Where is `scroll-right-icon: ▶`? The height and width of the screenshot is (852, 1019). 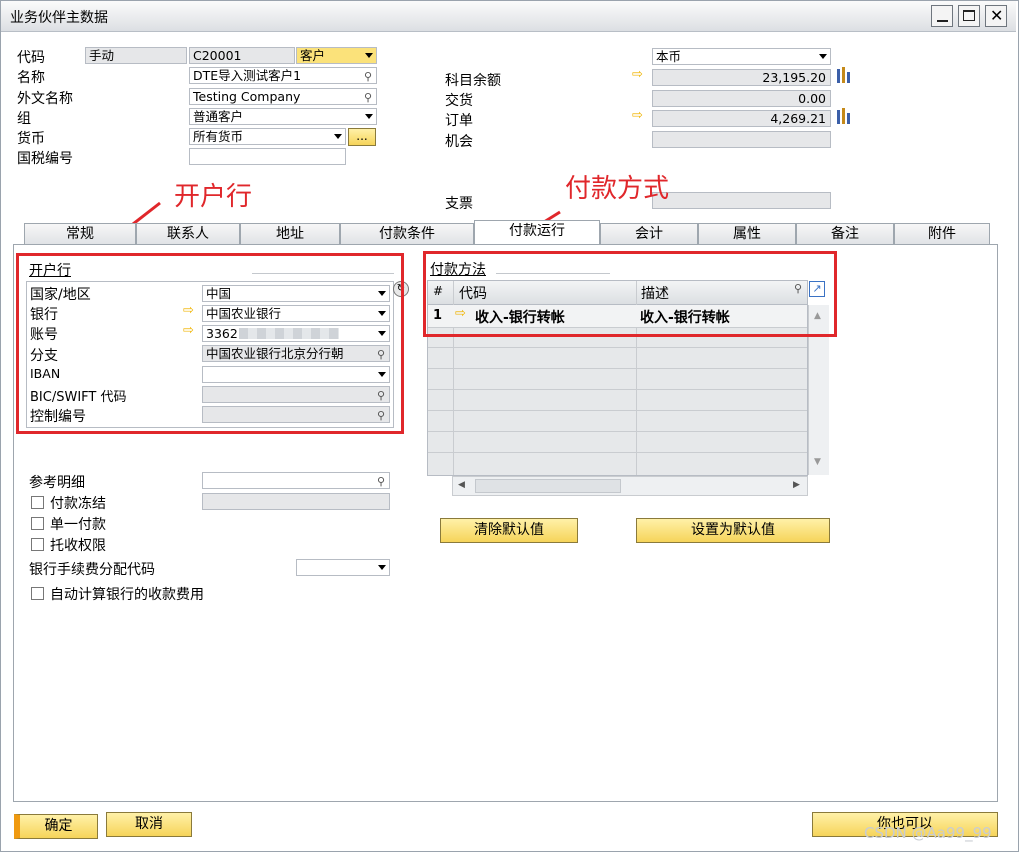 scroll-right-icon: ▶ is located at coordinates (796, 485).